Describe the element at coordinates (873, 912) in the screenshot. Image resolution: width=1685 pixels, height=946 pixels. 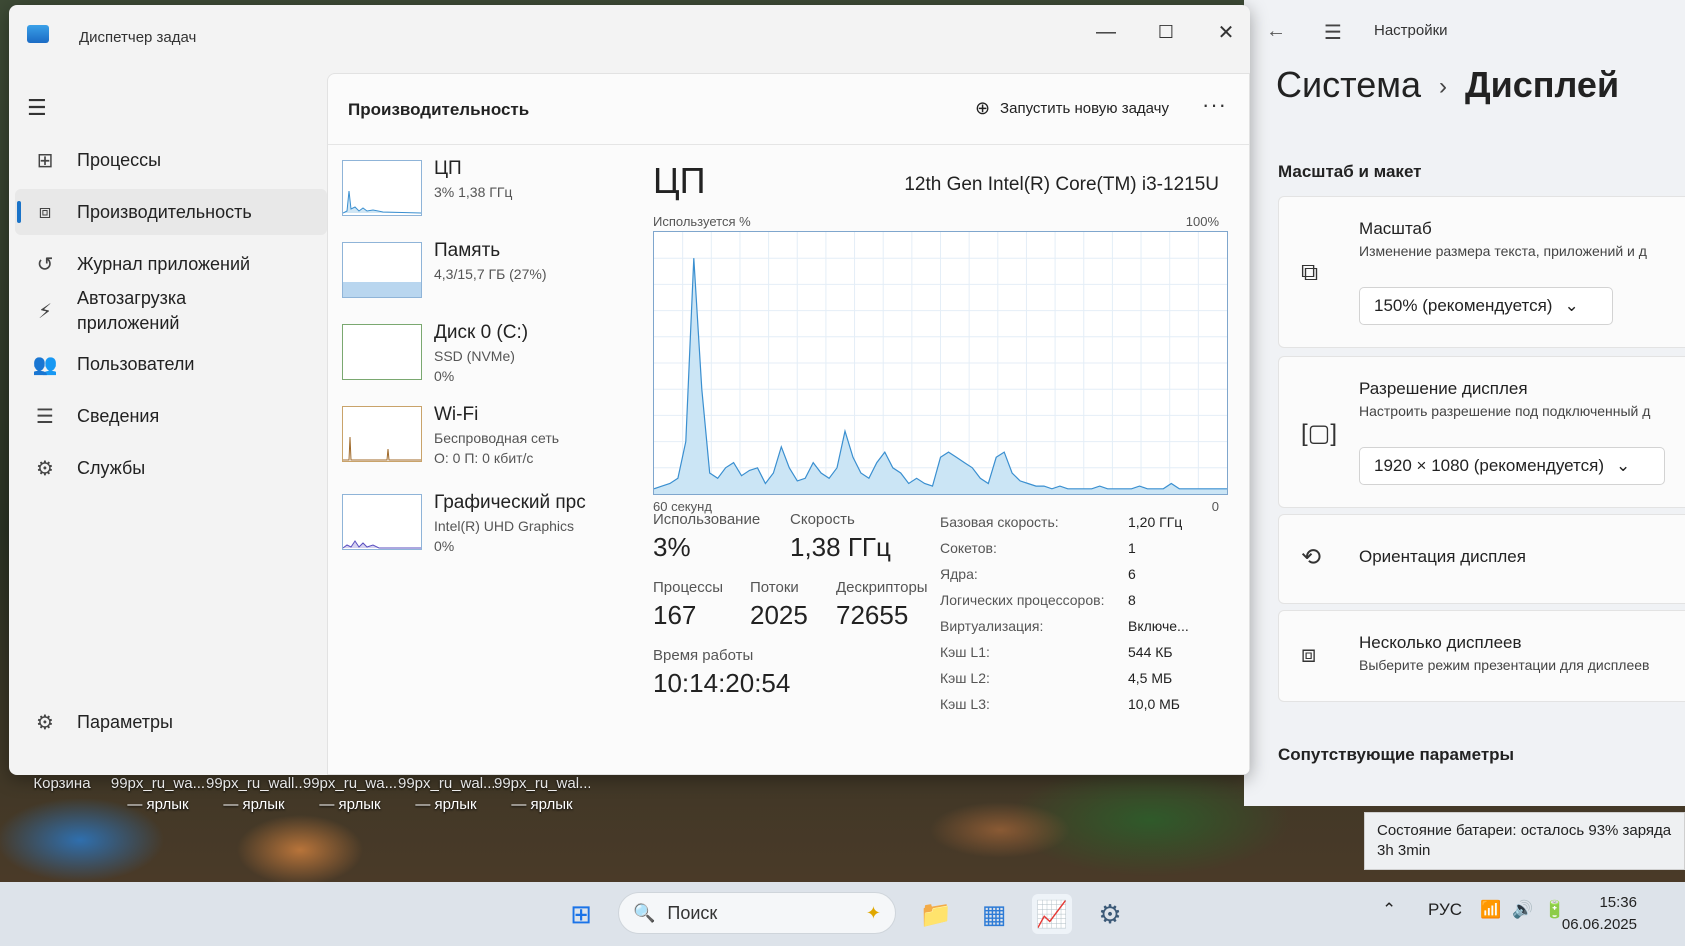
I see `copilot-sparkle-icon: ✦` at that location.